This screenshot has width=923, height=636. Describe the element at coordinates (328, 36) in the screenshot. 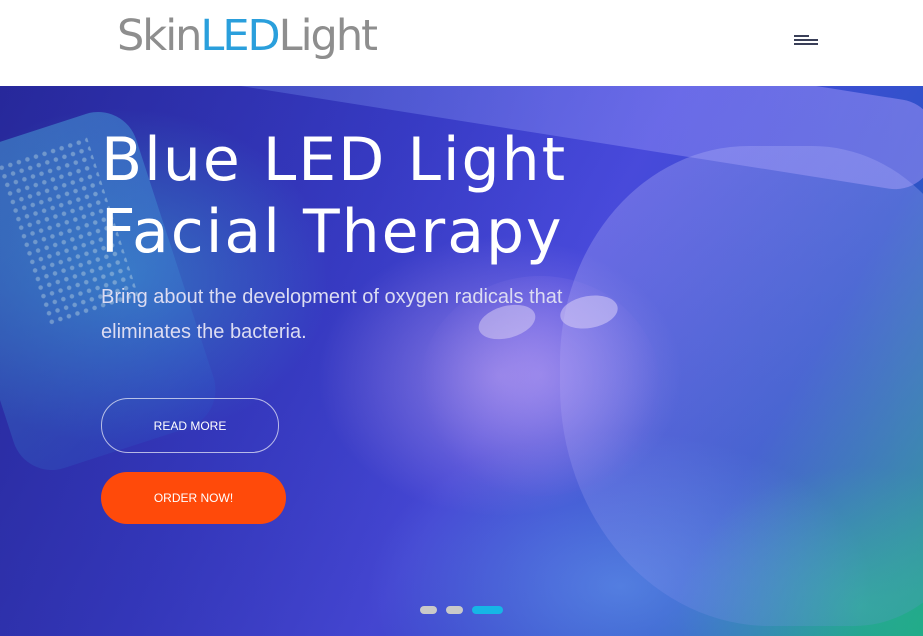

I see `logo-text-light: Light` at that location.